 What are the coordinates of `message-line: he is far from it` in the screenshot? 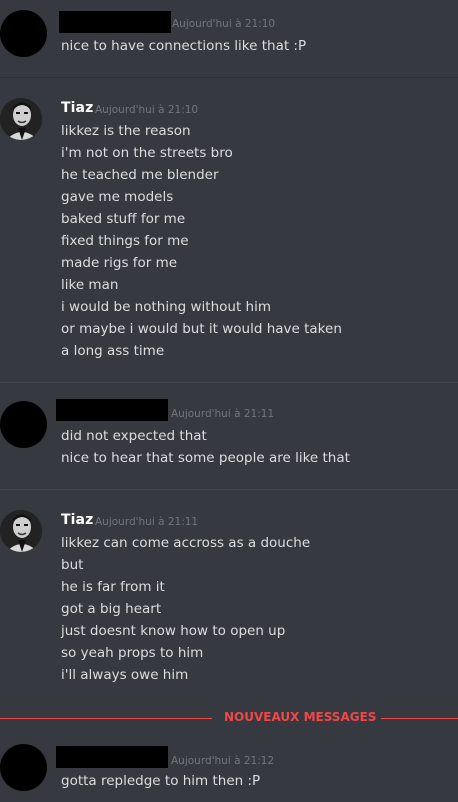 It's located at (113, 587).